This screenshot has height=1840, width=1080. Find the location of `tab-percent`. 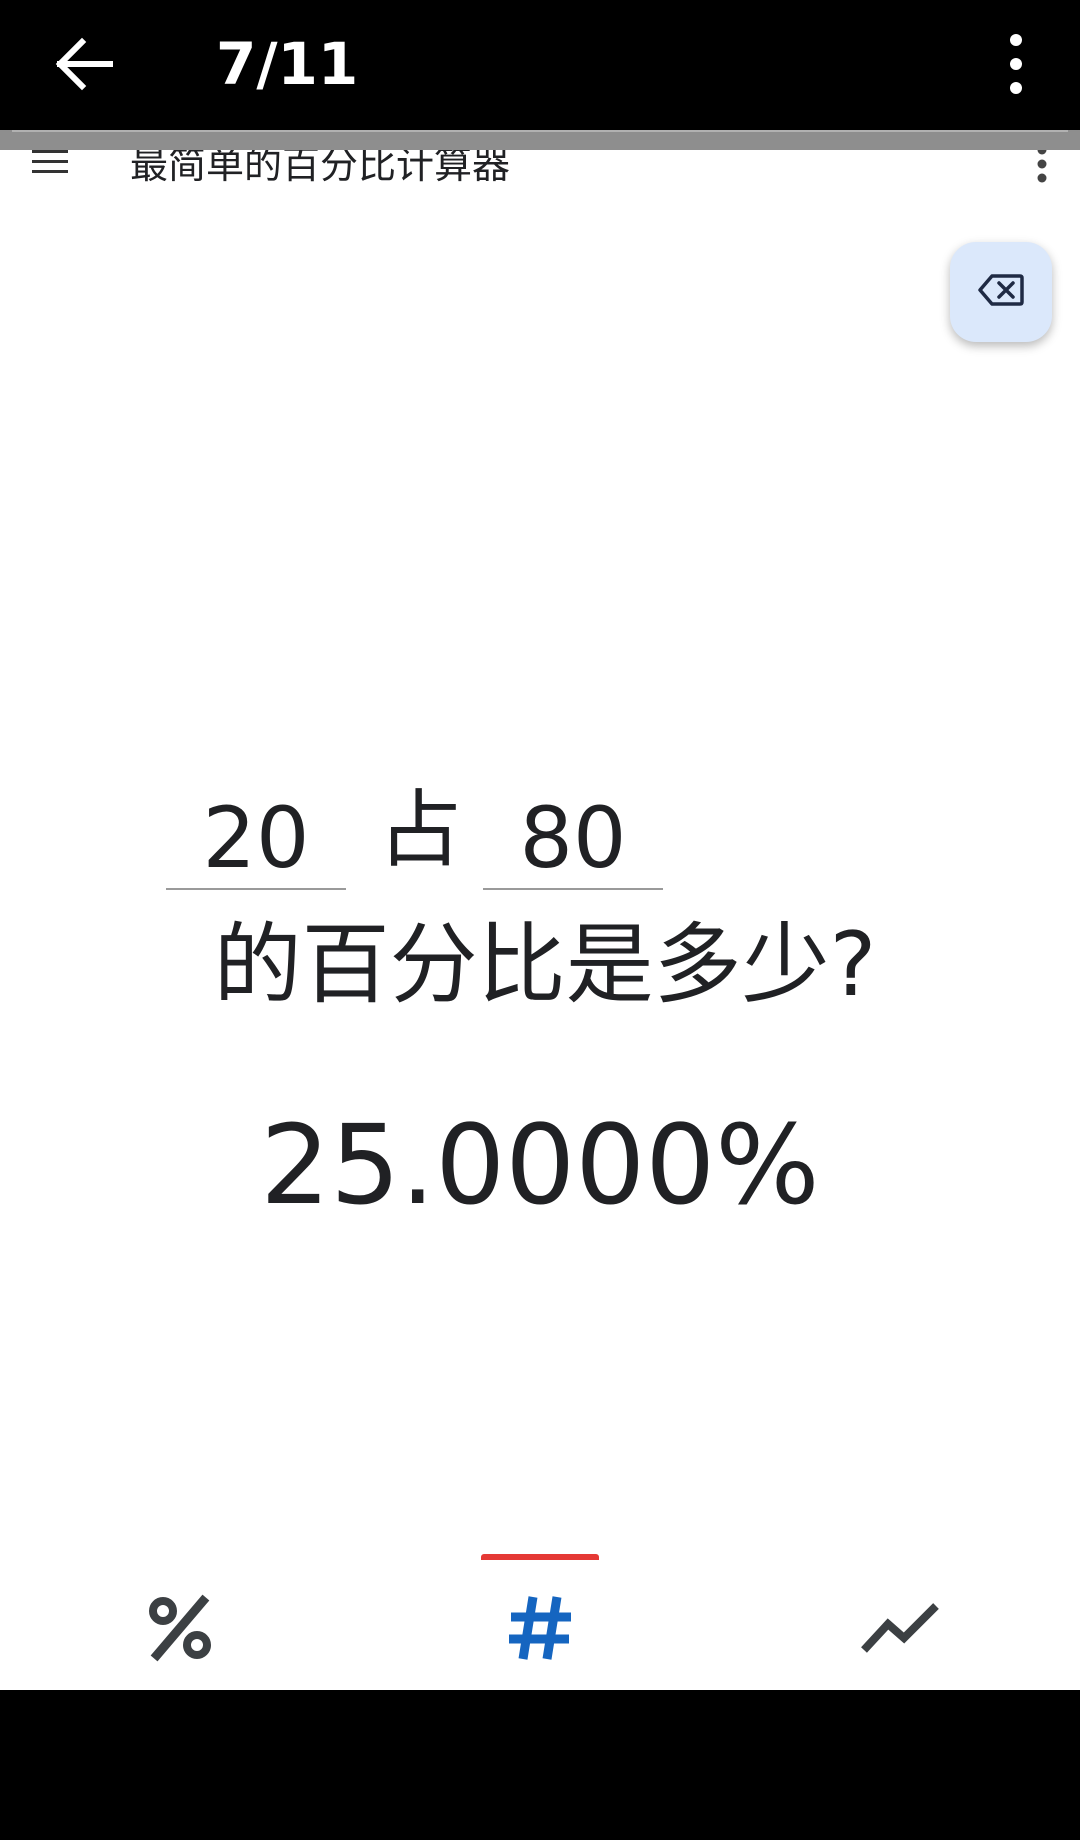

tab-percent is located at coordinates (180, 1630).